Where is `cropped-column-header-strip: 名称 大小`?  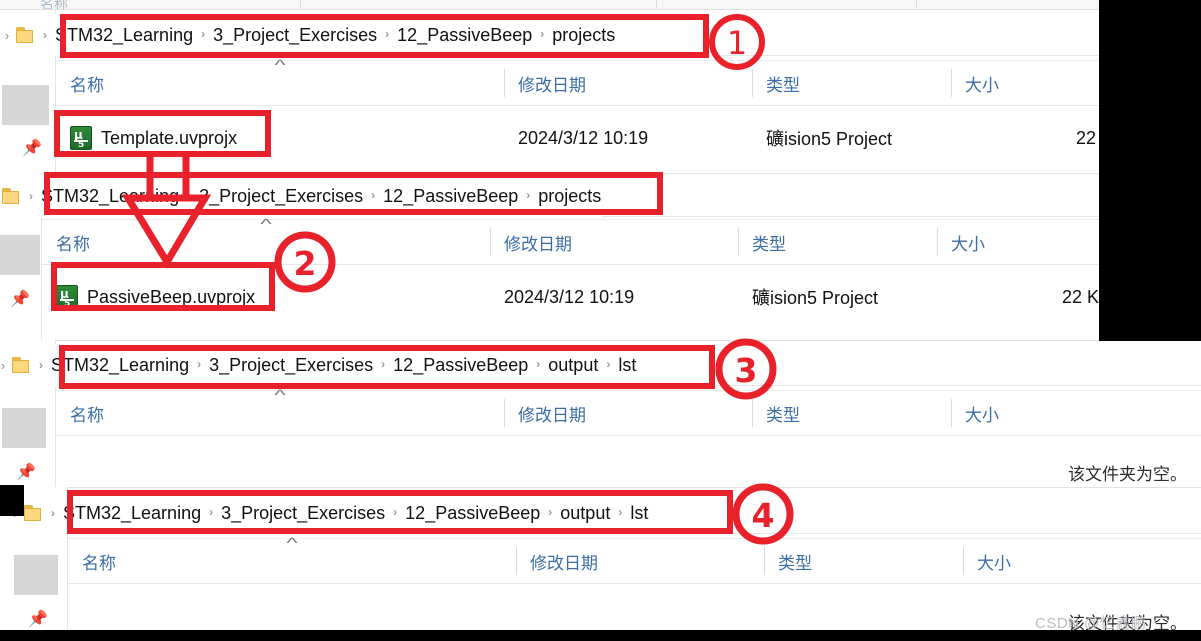
cropped-column-header-strip: 名称 大小 is located at coordinates (600, 5).